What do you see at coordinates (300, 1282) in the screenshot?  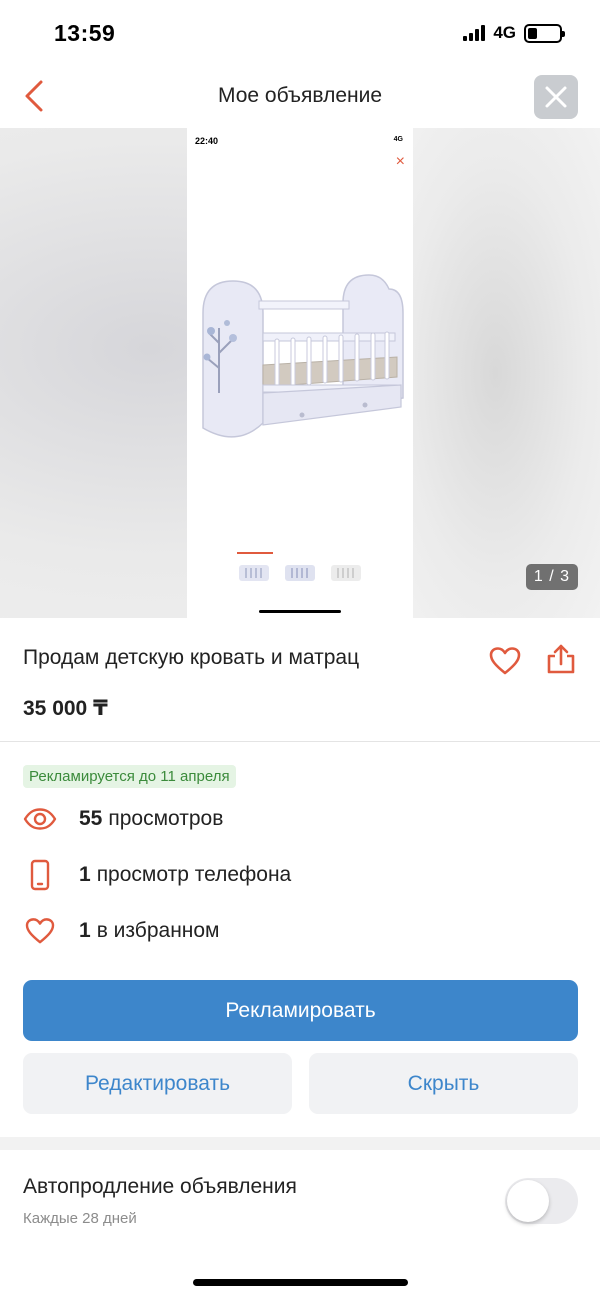 I see `home-indicator` at bounding box center [300, 1282].